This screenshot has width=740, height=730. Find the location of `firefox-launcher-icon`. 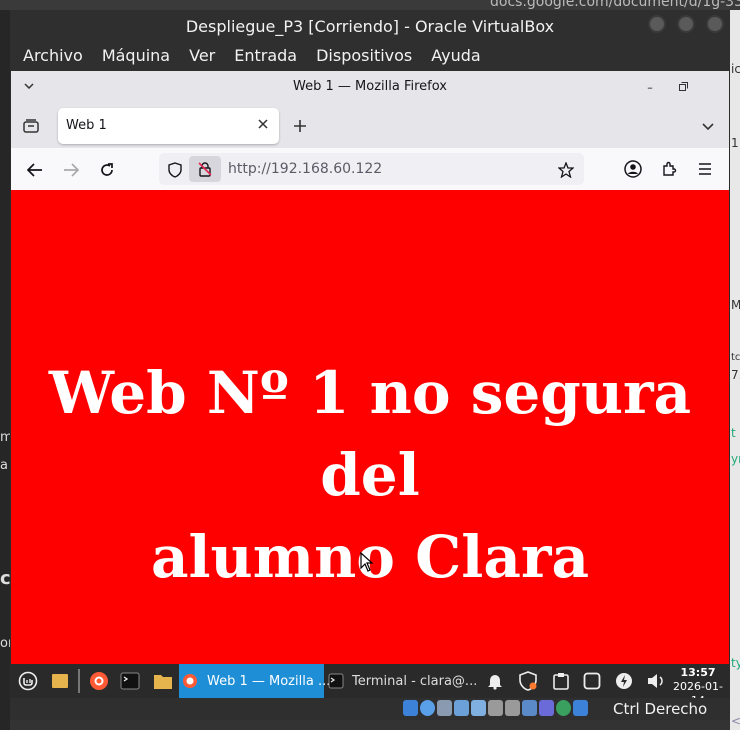

firefox-launcher-icon is located at coordinates (99, 681).